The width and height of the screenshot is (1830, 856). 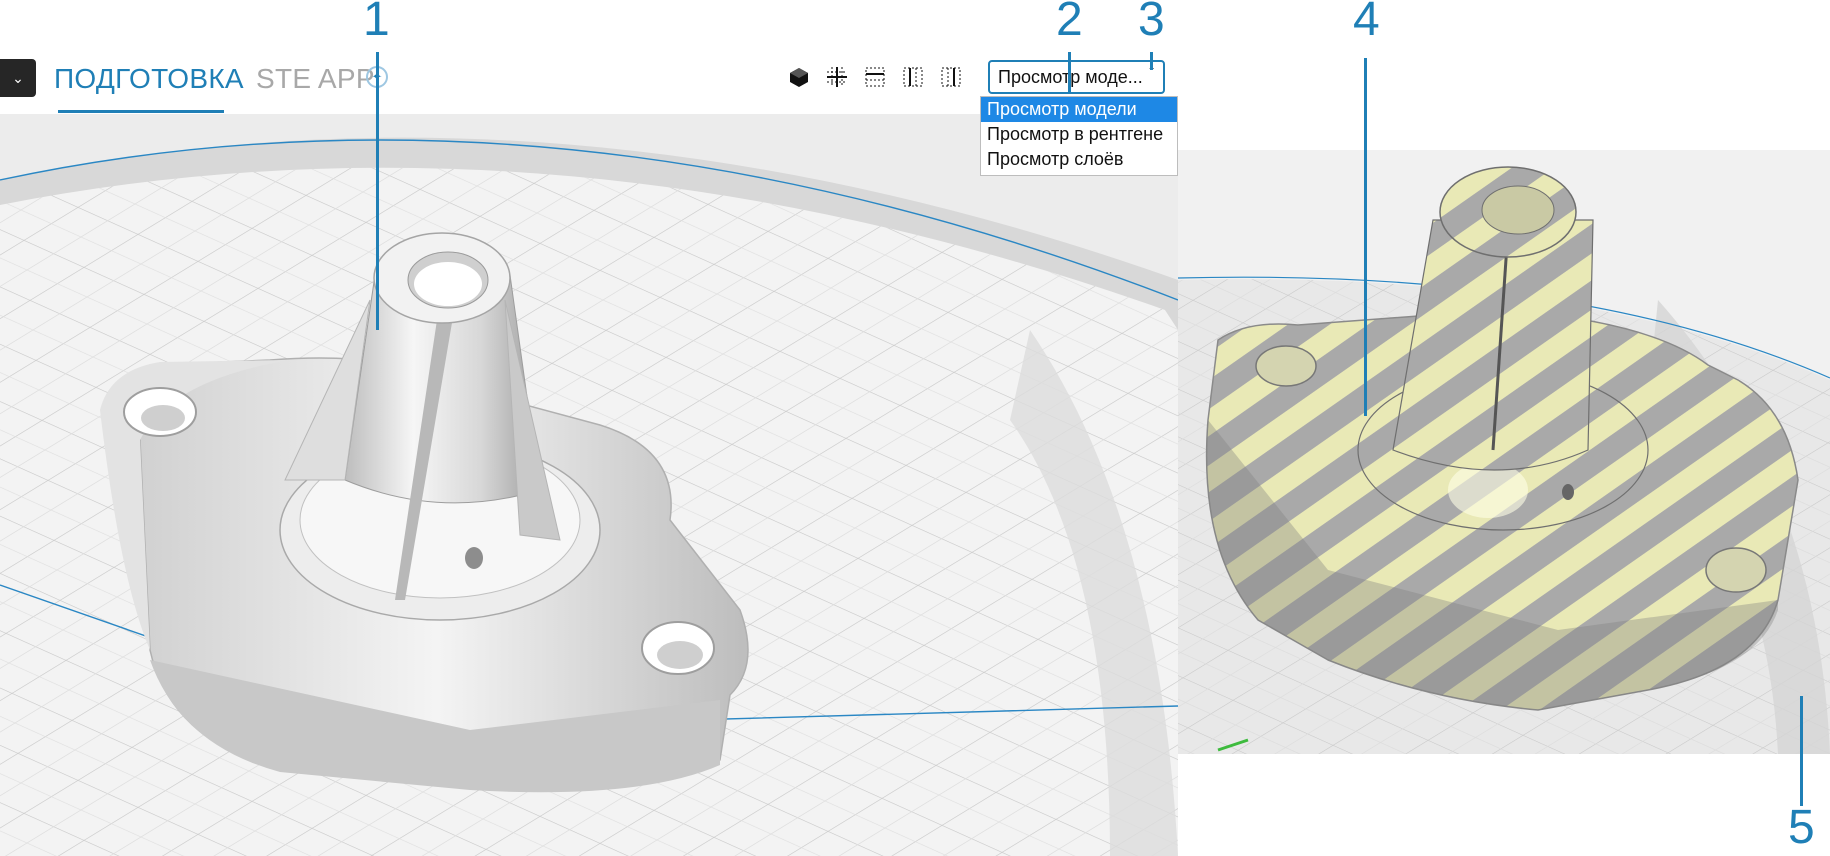 I want to click on tab-prepare: ПОДГОТОВКА, so click(x=149, y=84).